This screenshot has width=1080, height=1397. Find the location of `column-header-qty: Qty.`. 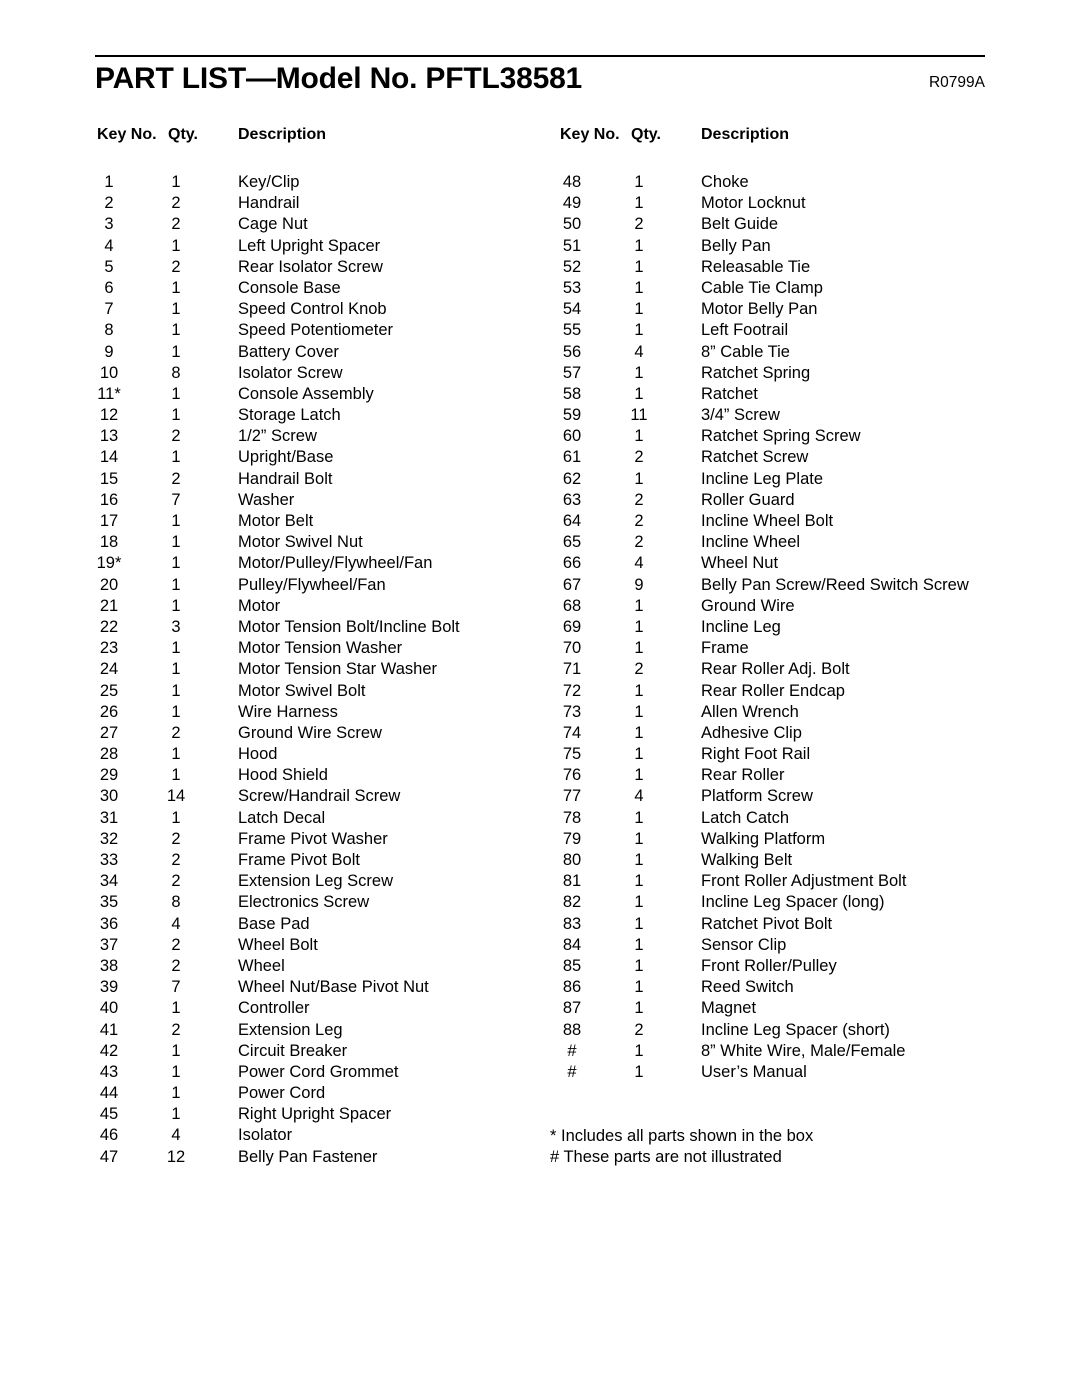

column-header-qty: Qty. is located at coordinates (646, 134).